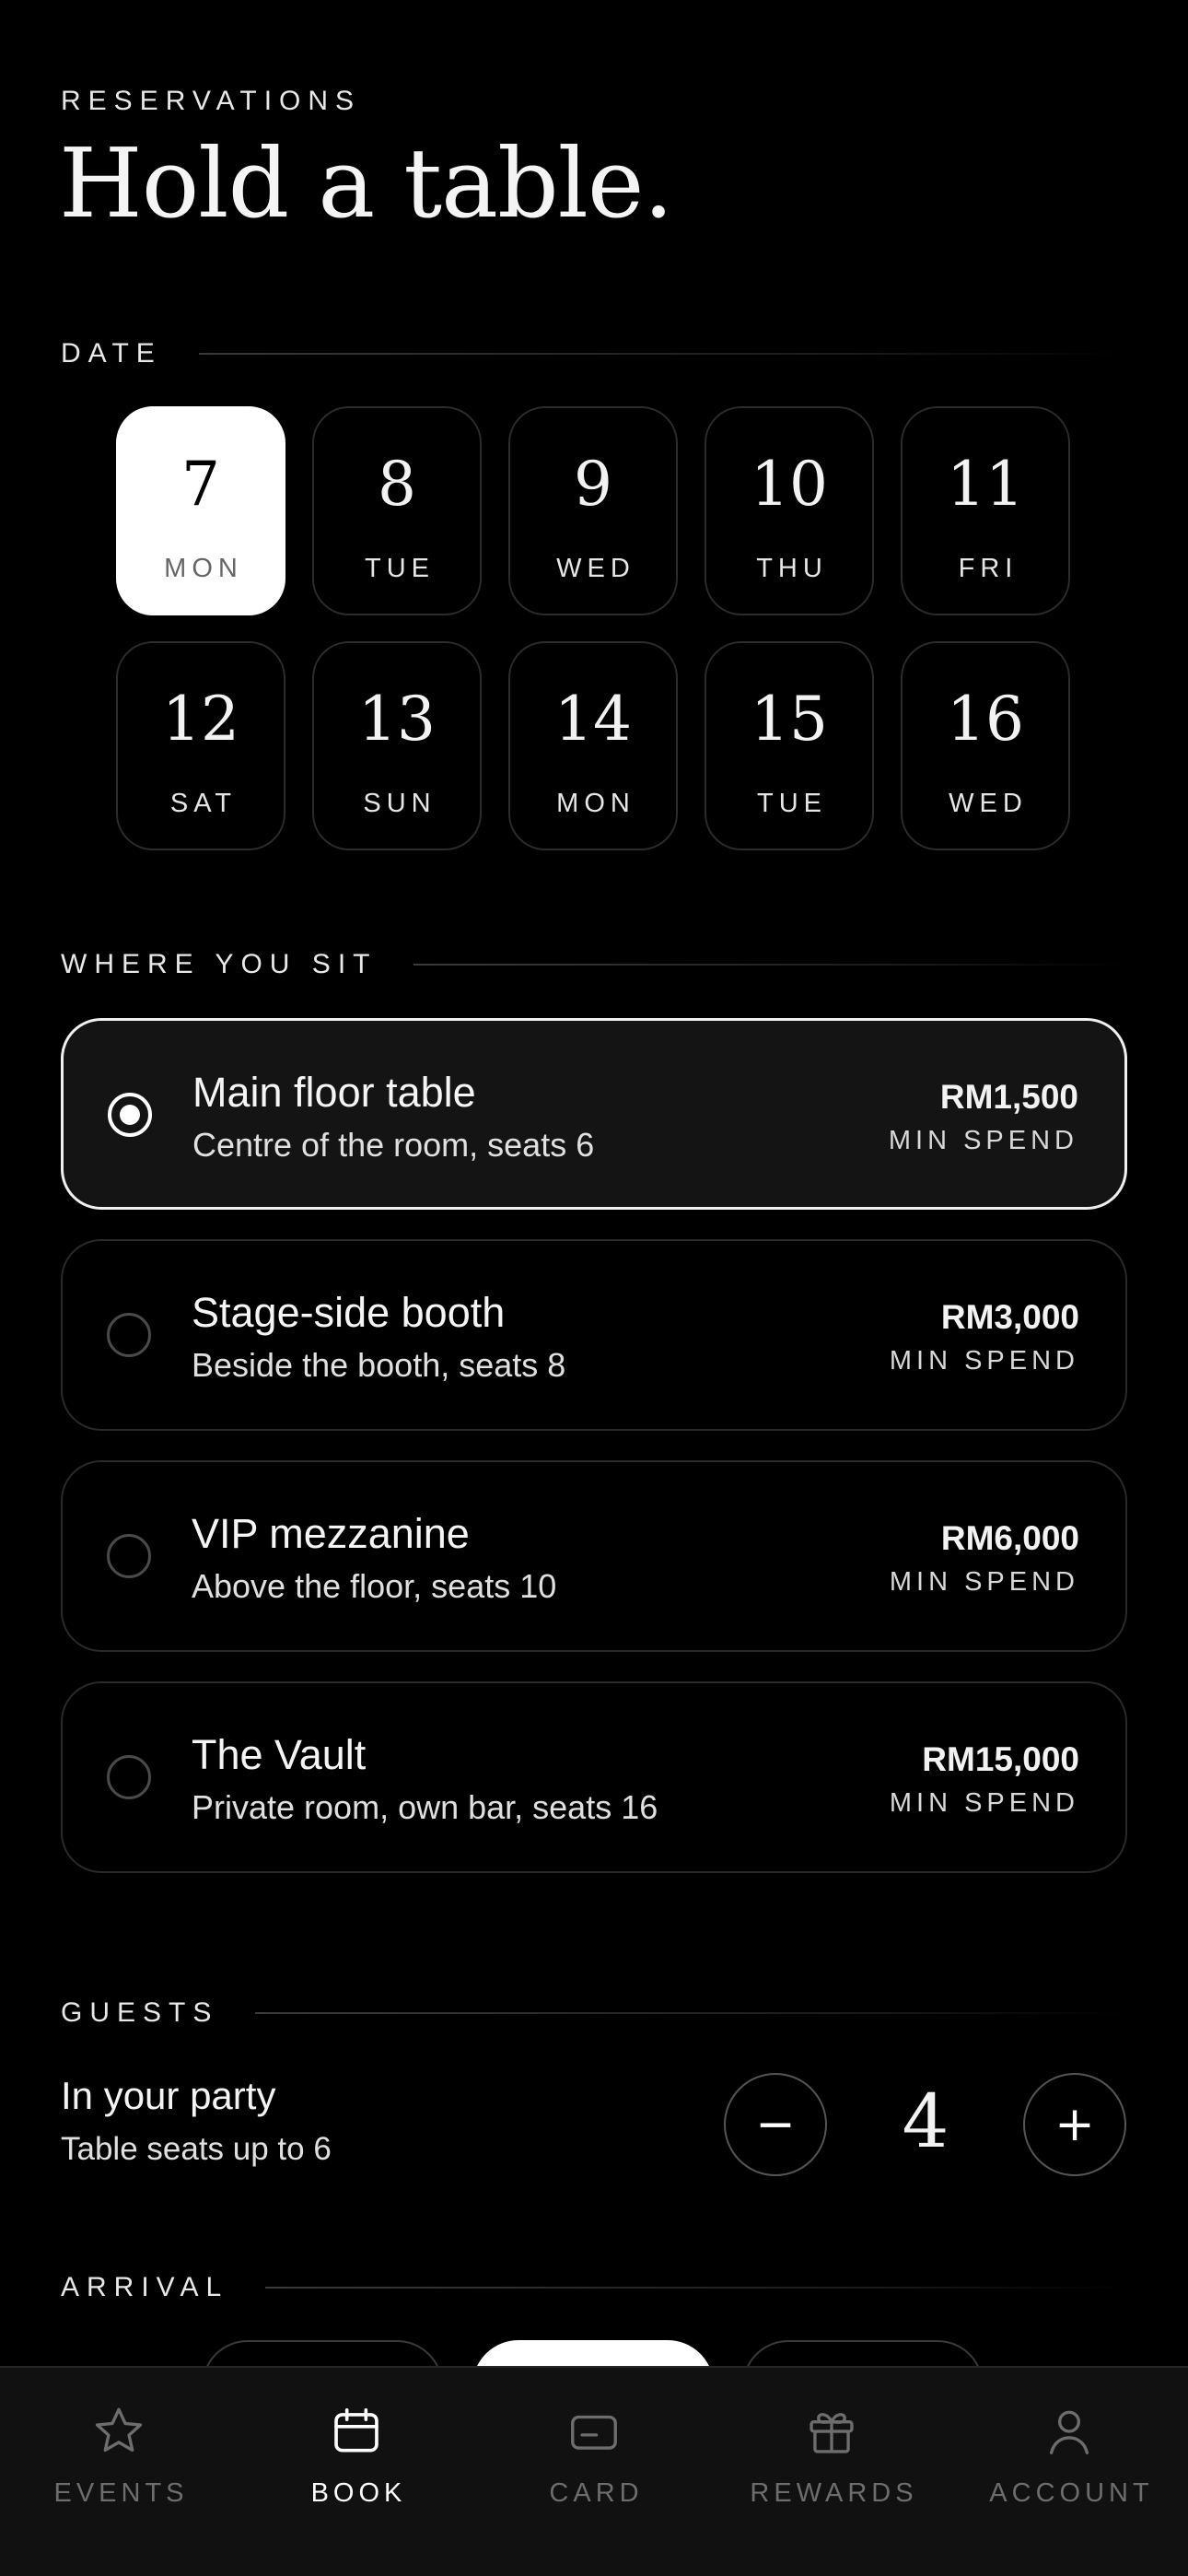 The height and width of the screenshot is (2576, 1188). Describe the element at coordinates (331, 1533) in the screenshot. I see `seat-name: VIP mezzanine` at that location.